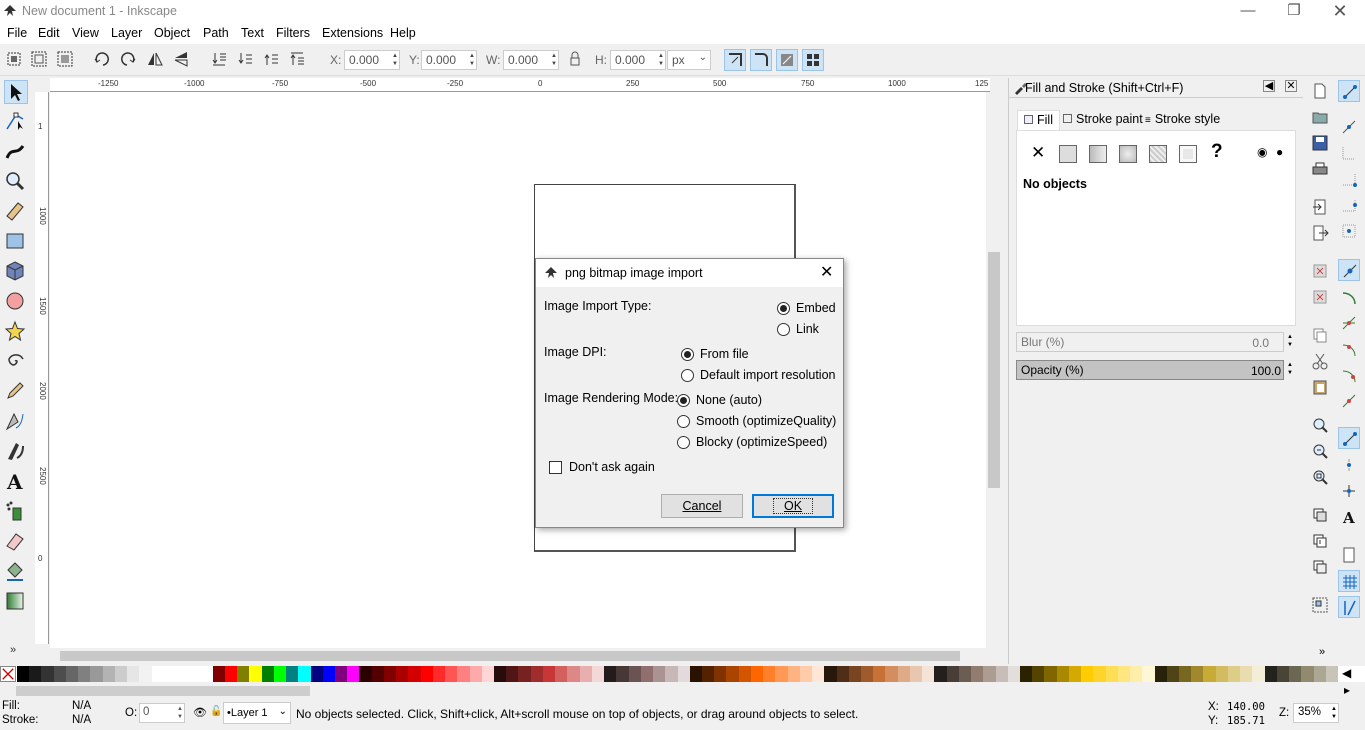 Image resolution: width=1365 pixels, height=730 pixels. I want to click on zoom-input: 35% ▲ ▼, so click(1316, 713).